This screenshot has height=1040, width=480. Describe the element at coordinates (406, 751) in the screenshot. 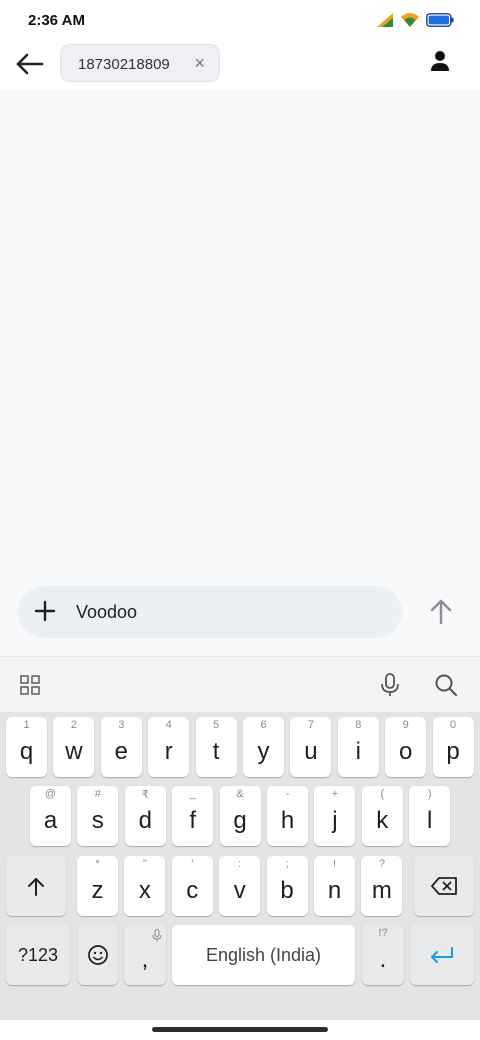

I see `key-label: o` at that location.